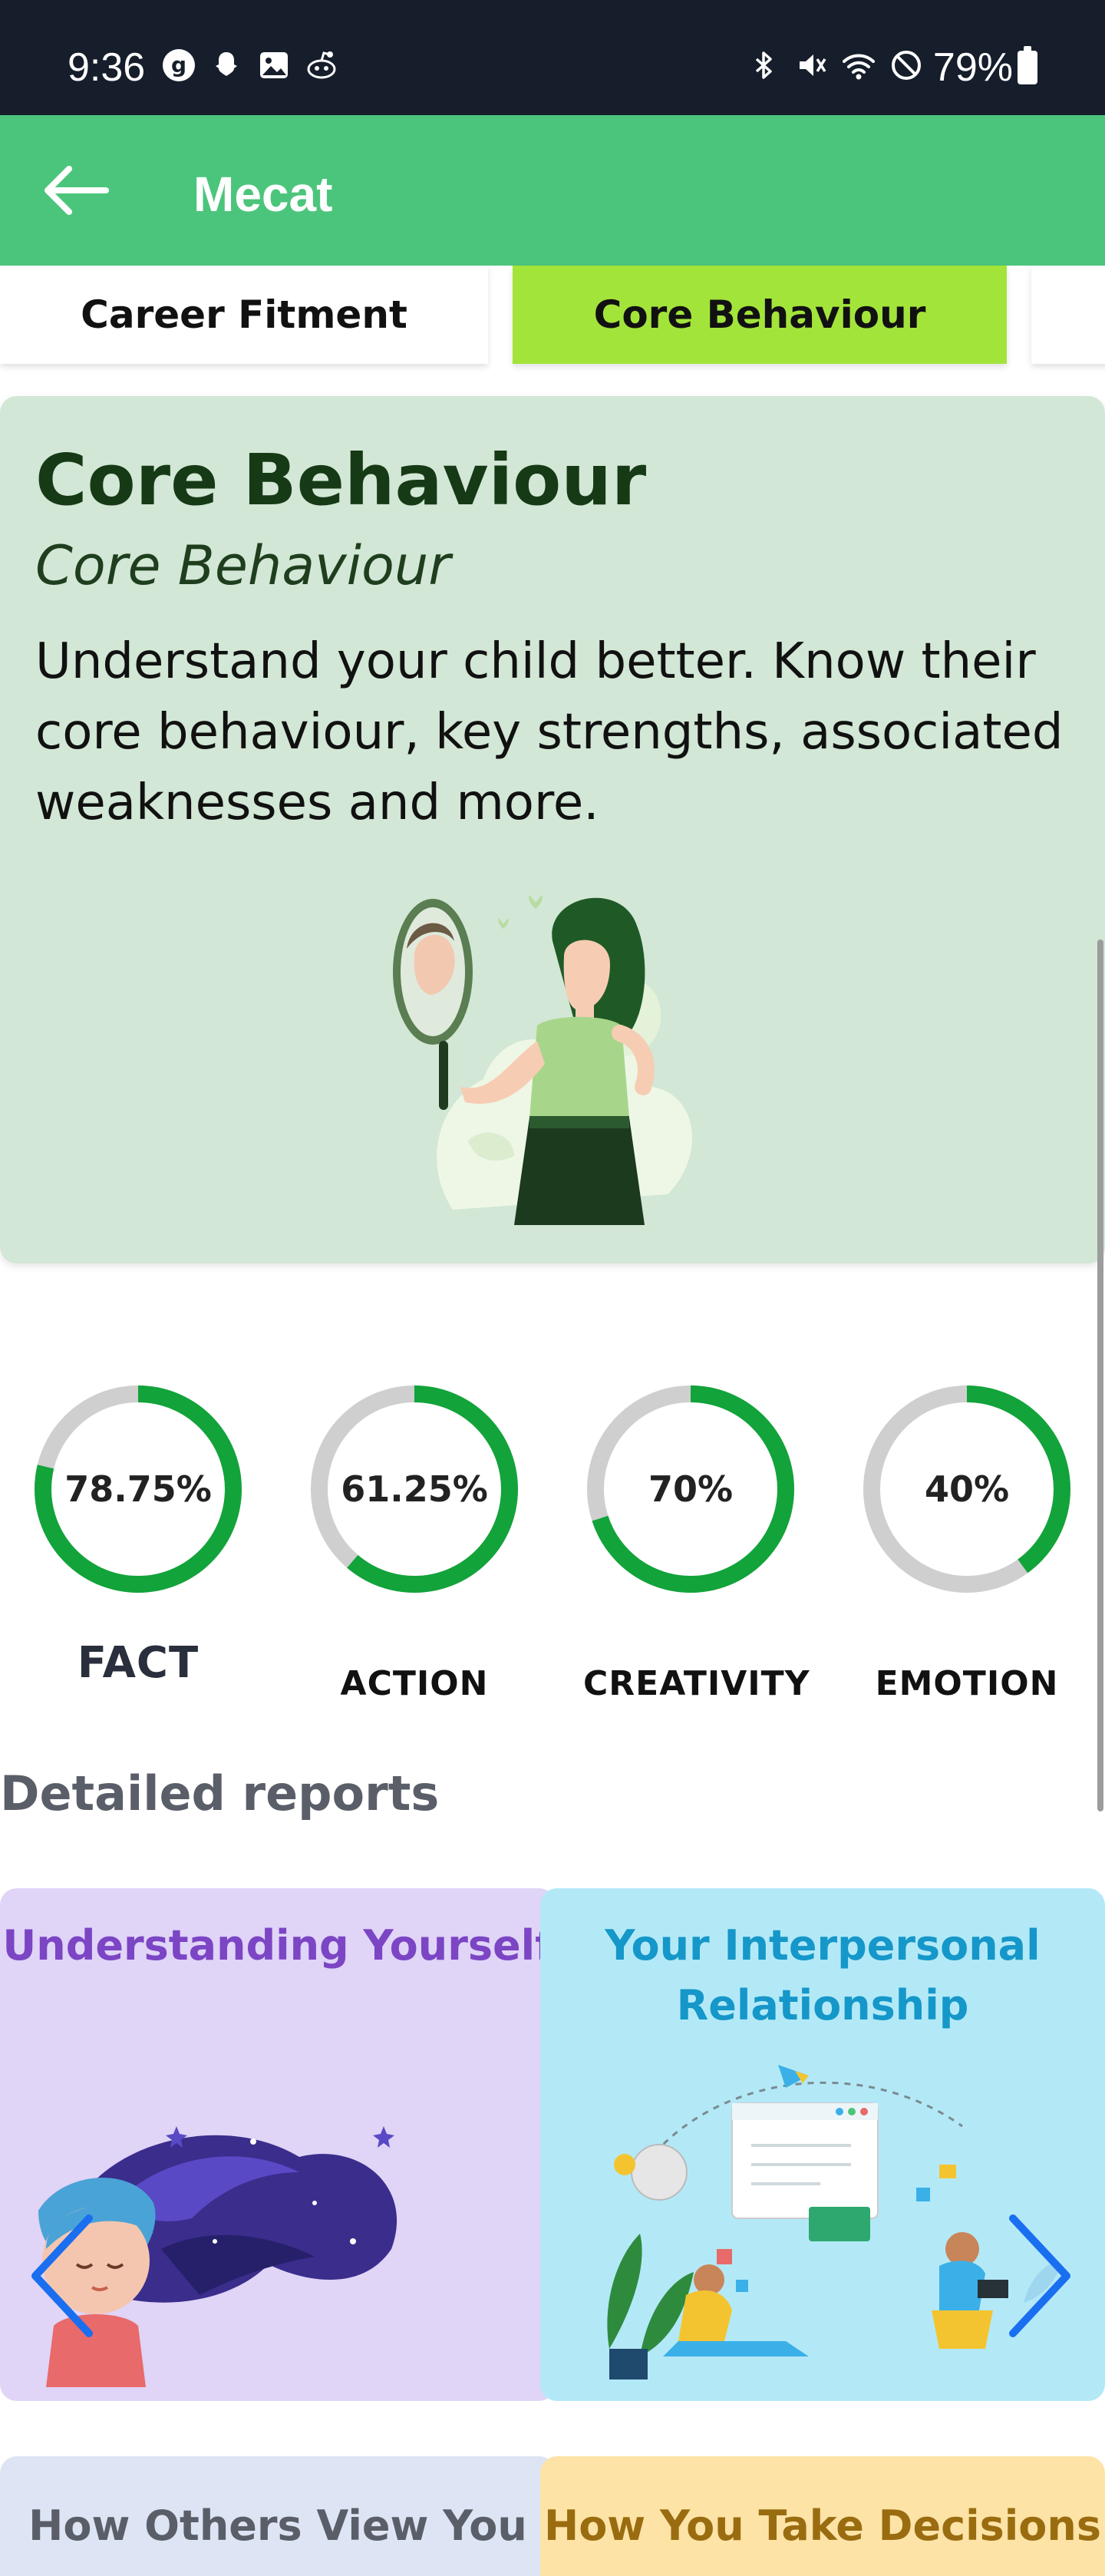 The height and width of the screenshot is (2576, 1105). Describe the element at coordinates (543, 1060) in the screenshot. I see `woman-with-mirror-illustration` at that location.